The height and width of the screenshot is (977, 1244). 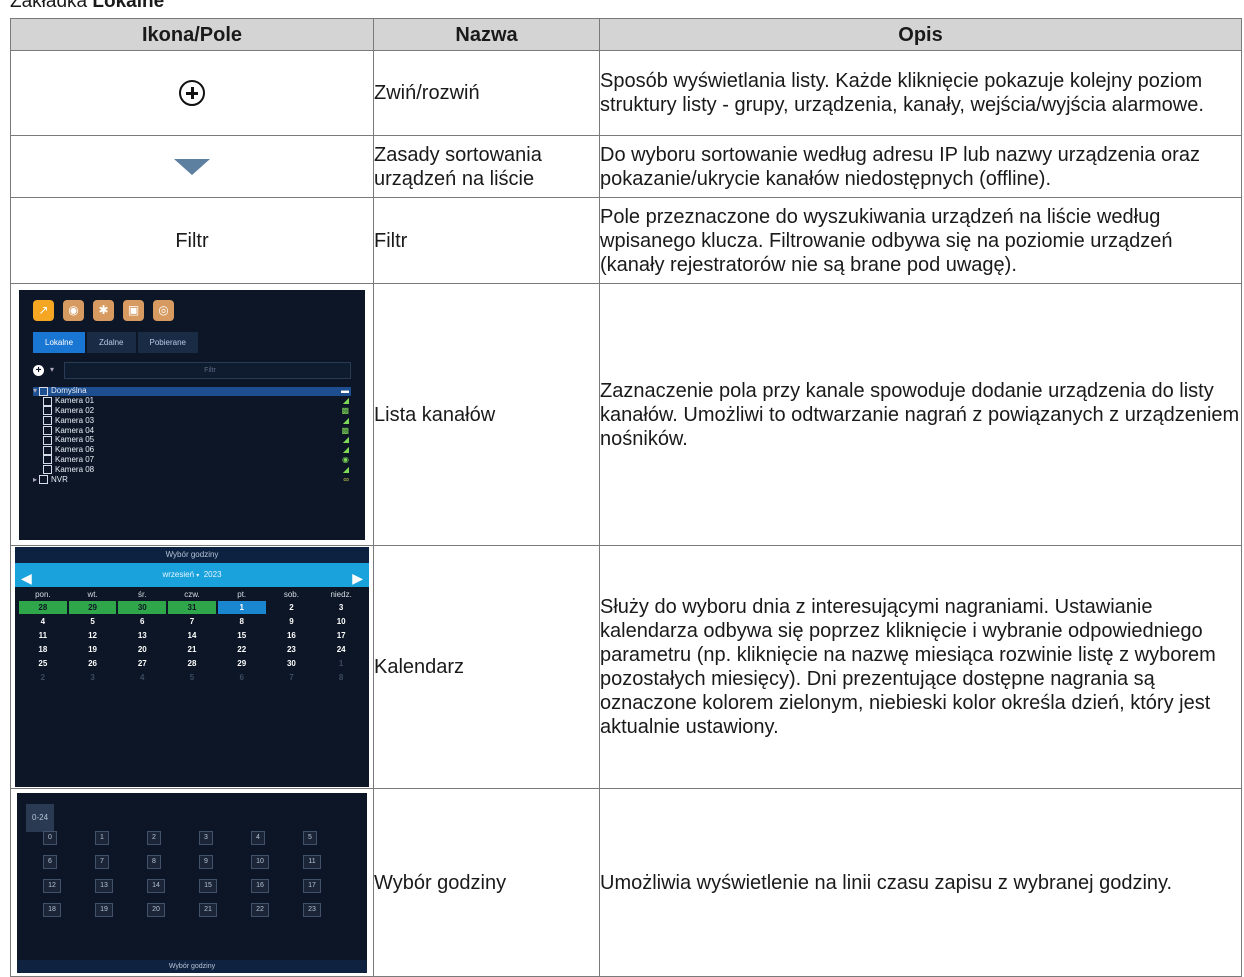 What do you see at coordinates (87, 6) in the screenshot?
I see `table-caption: Zakładka Lokalne` at bounding box center [87, 6].